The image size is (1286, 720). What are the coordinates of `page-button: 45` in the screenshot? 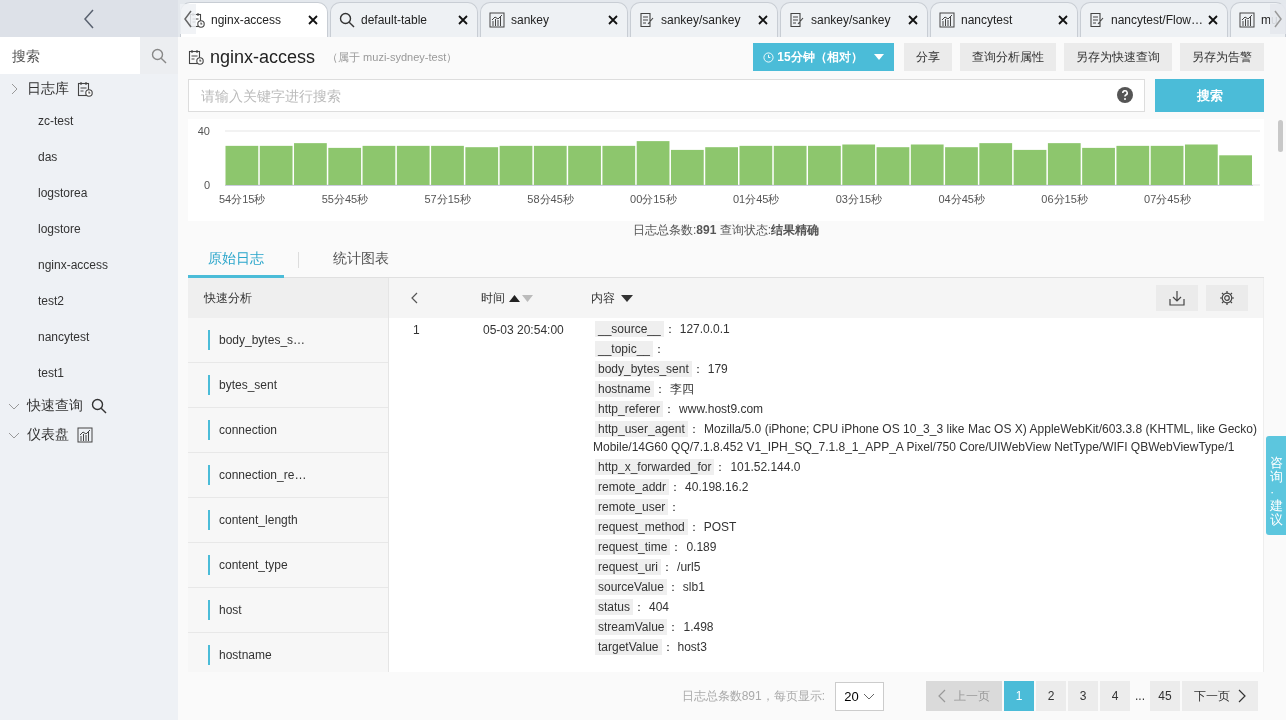 It's located at (1165, 696).